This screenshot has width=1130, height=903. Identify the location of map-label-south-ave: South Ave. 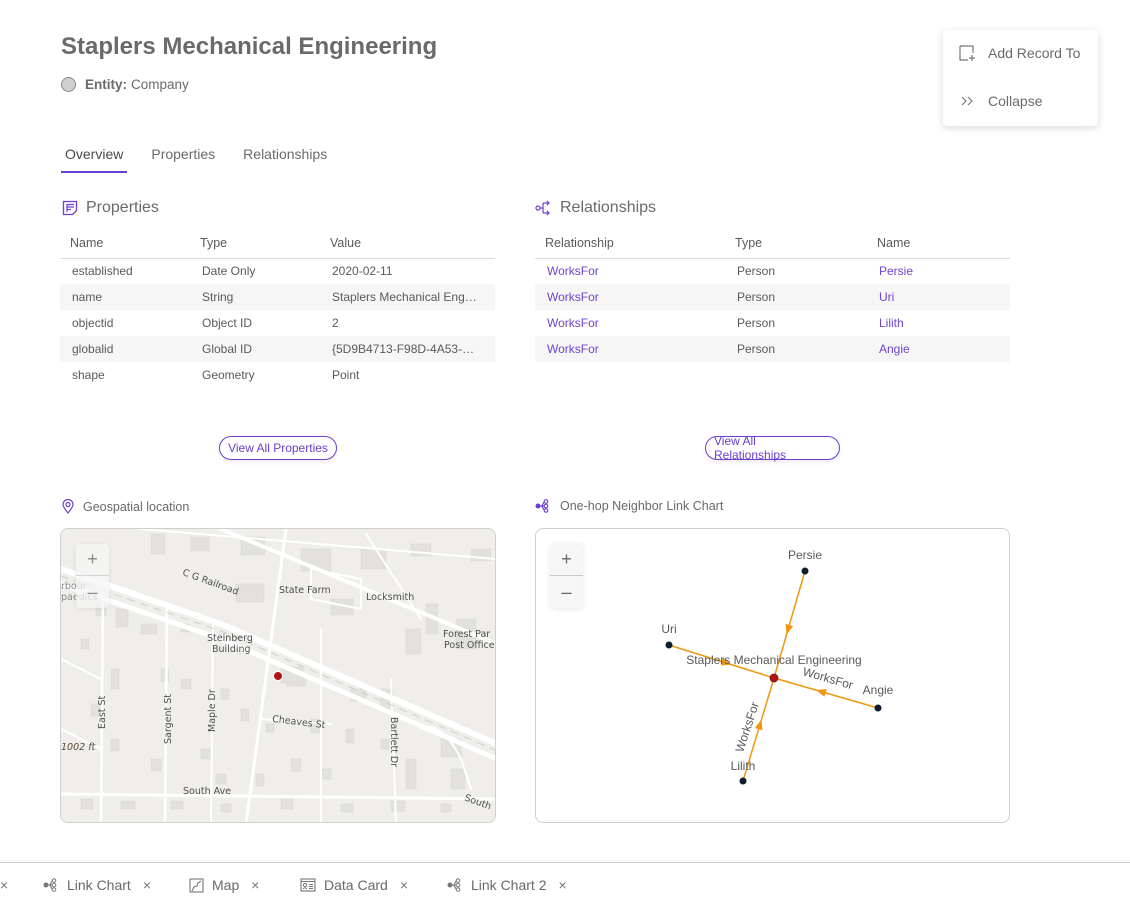
(207, 791).